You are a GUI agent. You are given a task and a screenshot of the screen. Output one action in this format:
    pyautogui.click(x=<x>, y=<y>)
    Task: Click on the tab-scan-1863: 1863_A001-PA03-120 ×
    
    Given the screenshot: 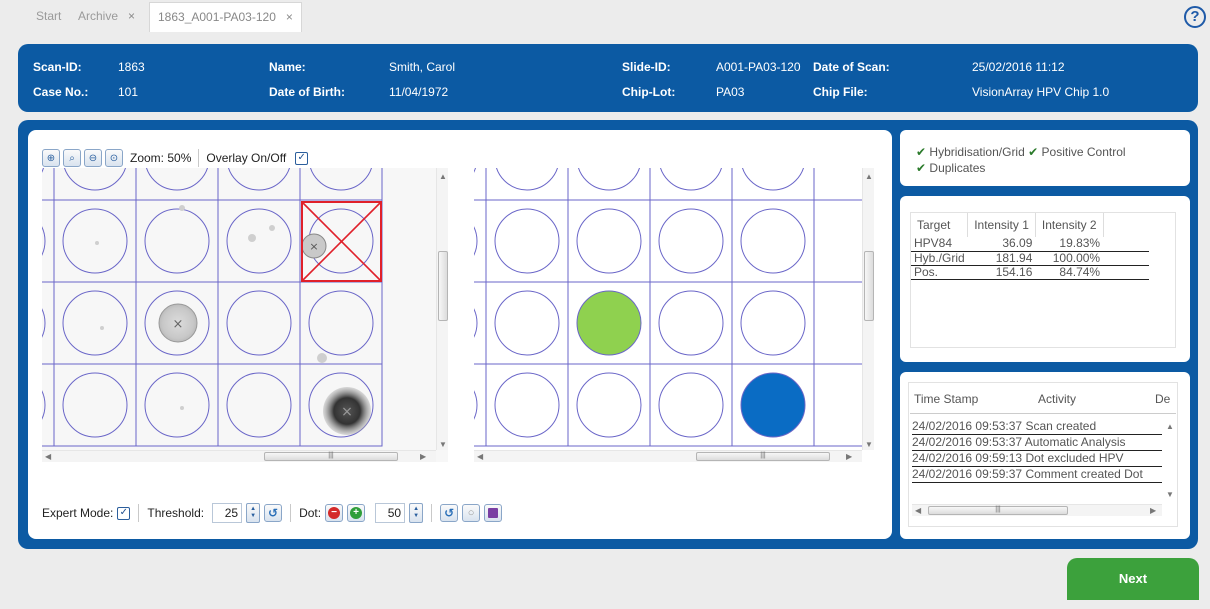 What is the action you would take?
    pyautogui.click(x=225, y=17)
    